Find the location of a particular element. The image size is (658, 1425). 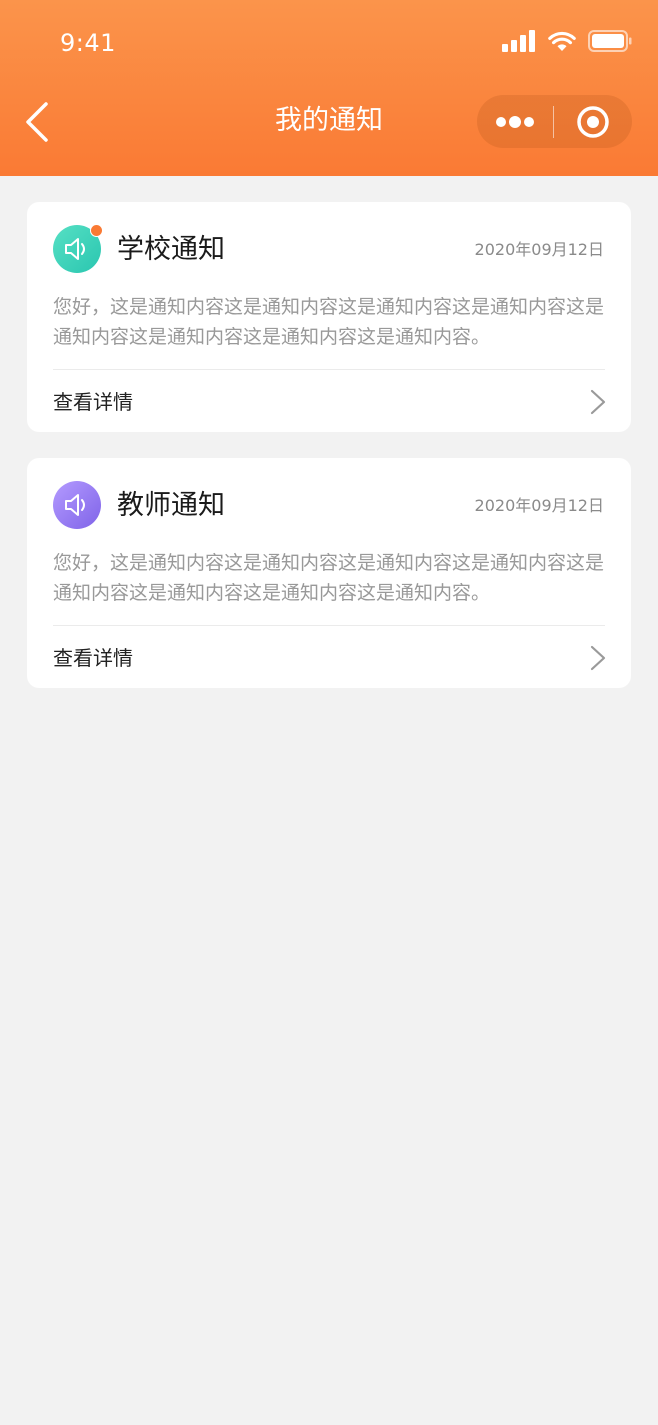

wifi-icon is located at coordinates (562, 41).